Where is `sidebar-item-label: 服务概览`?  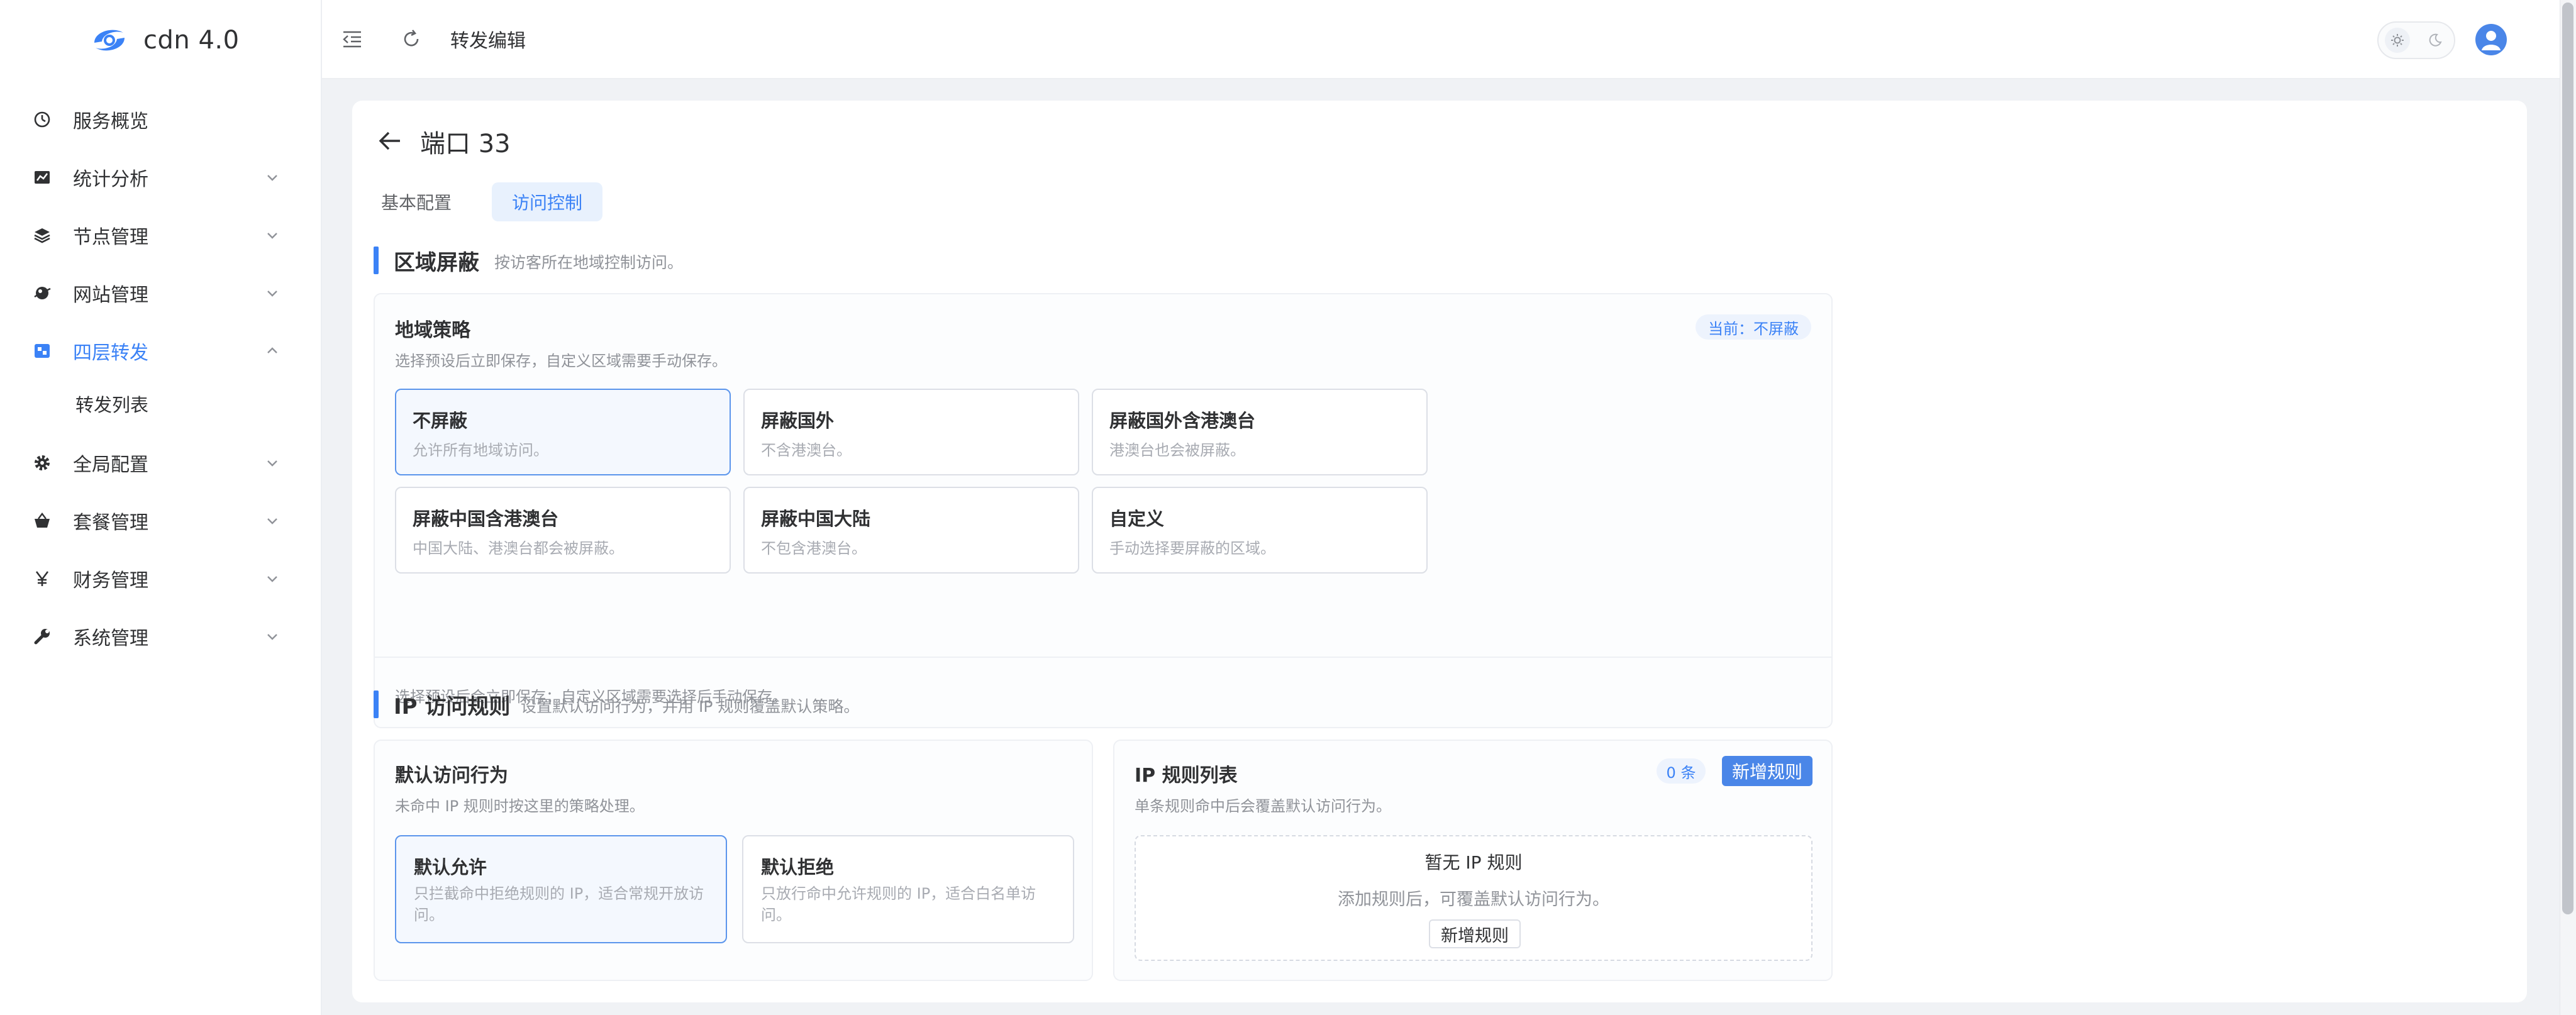 sidebar-item-label: 服务概览 is located at coordinates (110, 122).